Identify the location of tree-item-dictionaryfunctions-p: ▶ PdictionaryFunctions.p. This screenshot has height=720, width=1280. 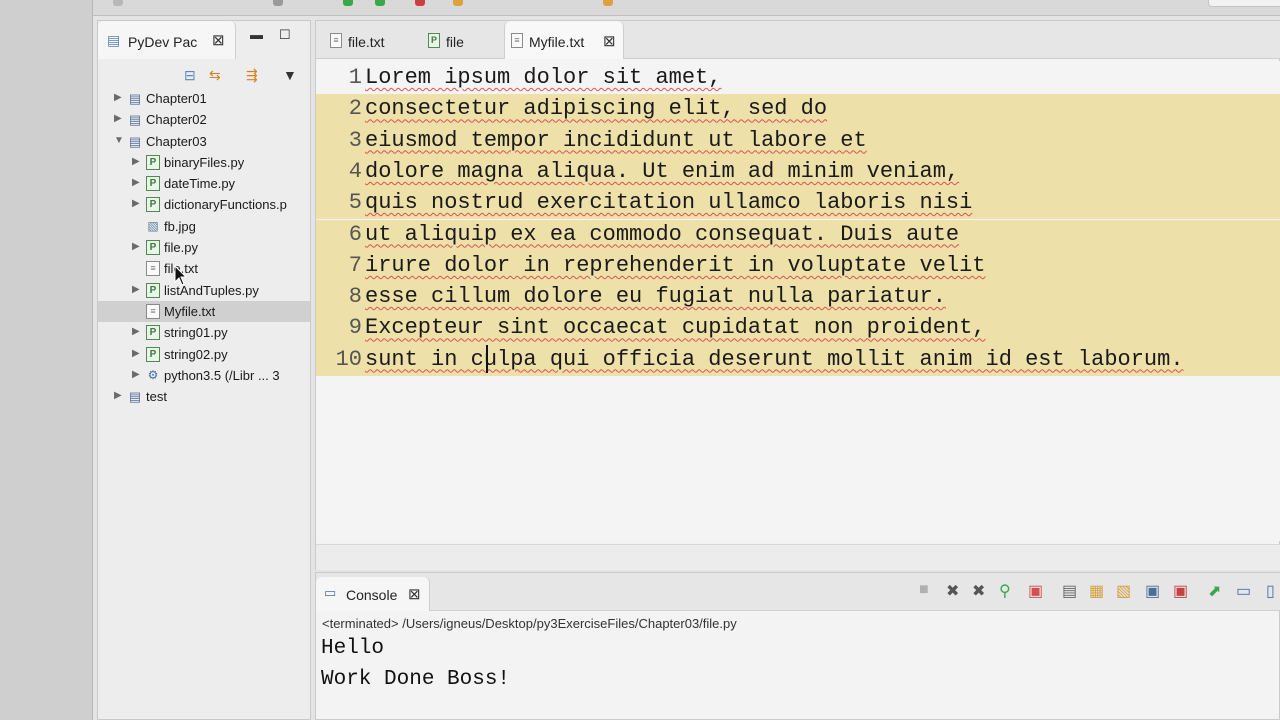
(204, 204).